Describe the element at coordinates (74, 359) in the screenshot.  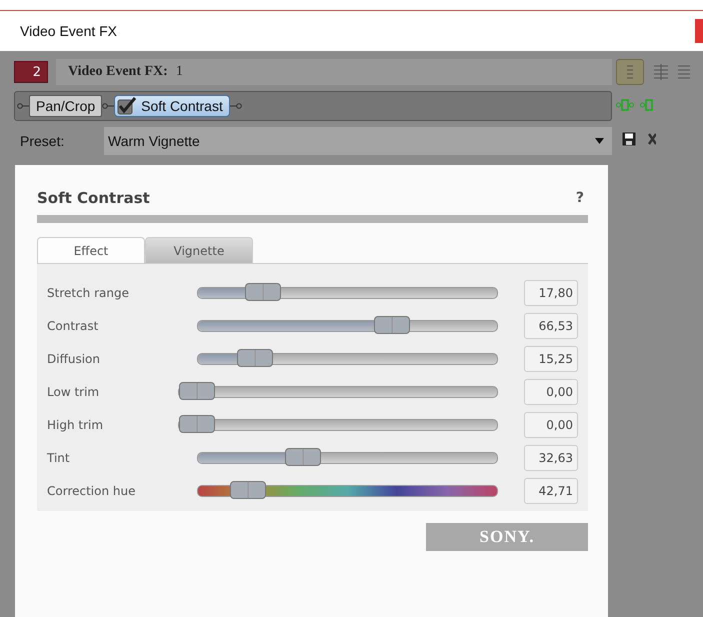
I see `slider-label: Diffusion` at that location.